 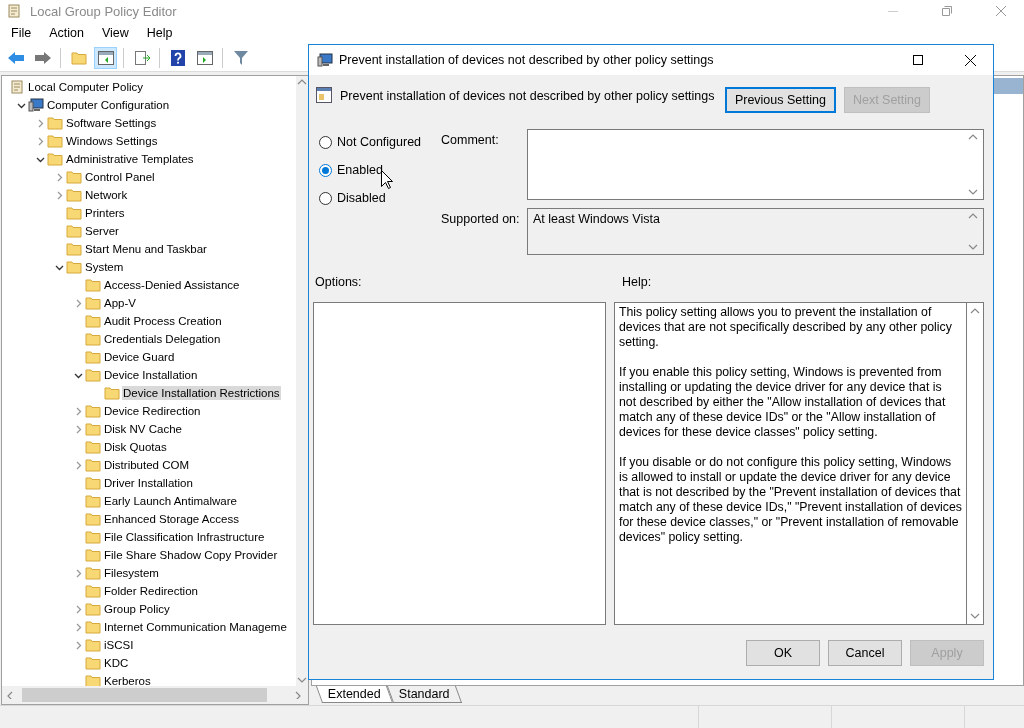 What do you see at coordinates (783, 402) in the screenshot?
I see `help-paragraph: If you enable this policy setting, Windows is prevented from installing or updating the device driver for any device that is not described by either the "Allow installation of devices that match any of these device IDs" or the "Allow installation of devices for these device classes" policy setting.` at bounding box center [783, 402].